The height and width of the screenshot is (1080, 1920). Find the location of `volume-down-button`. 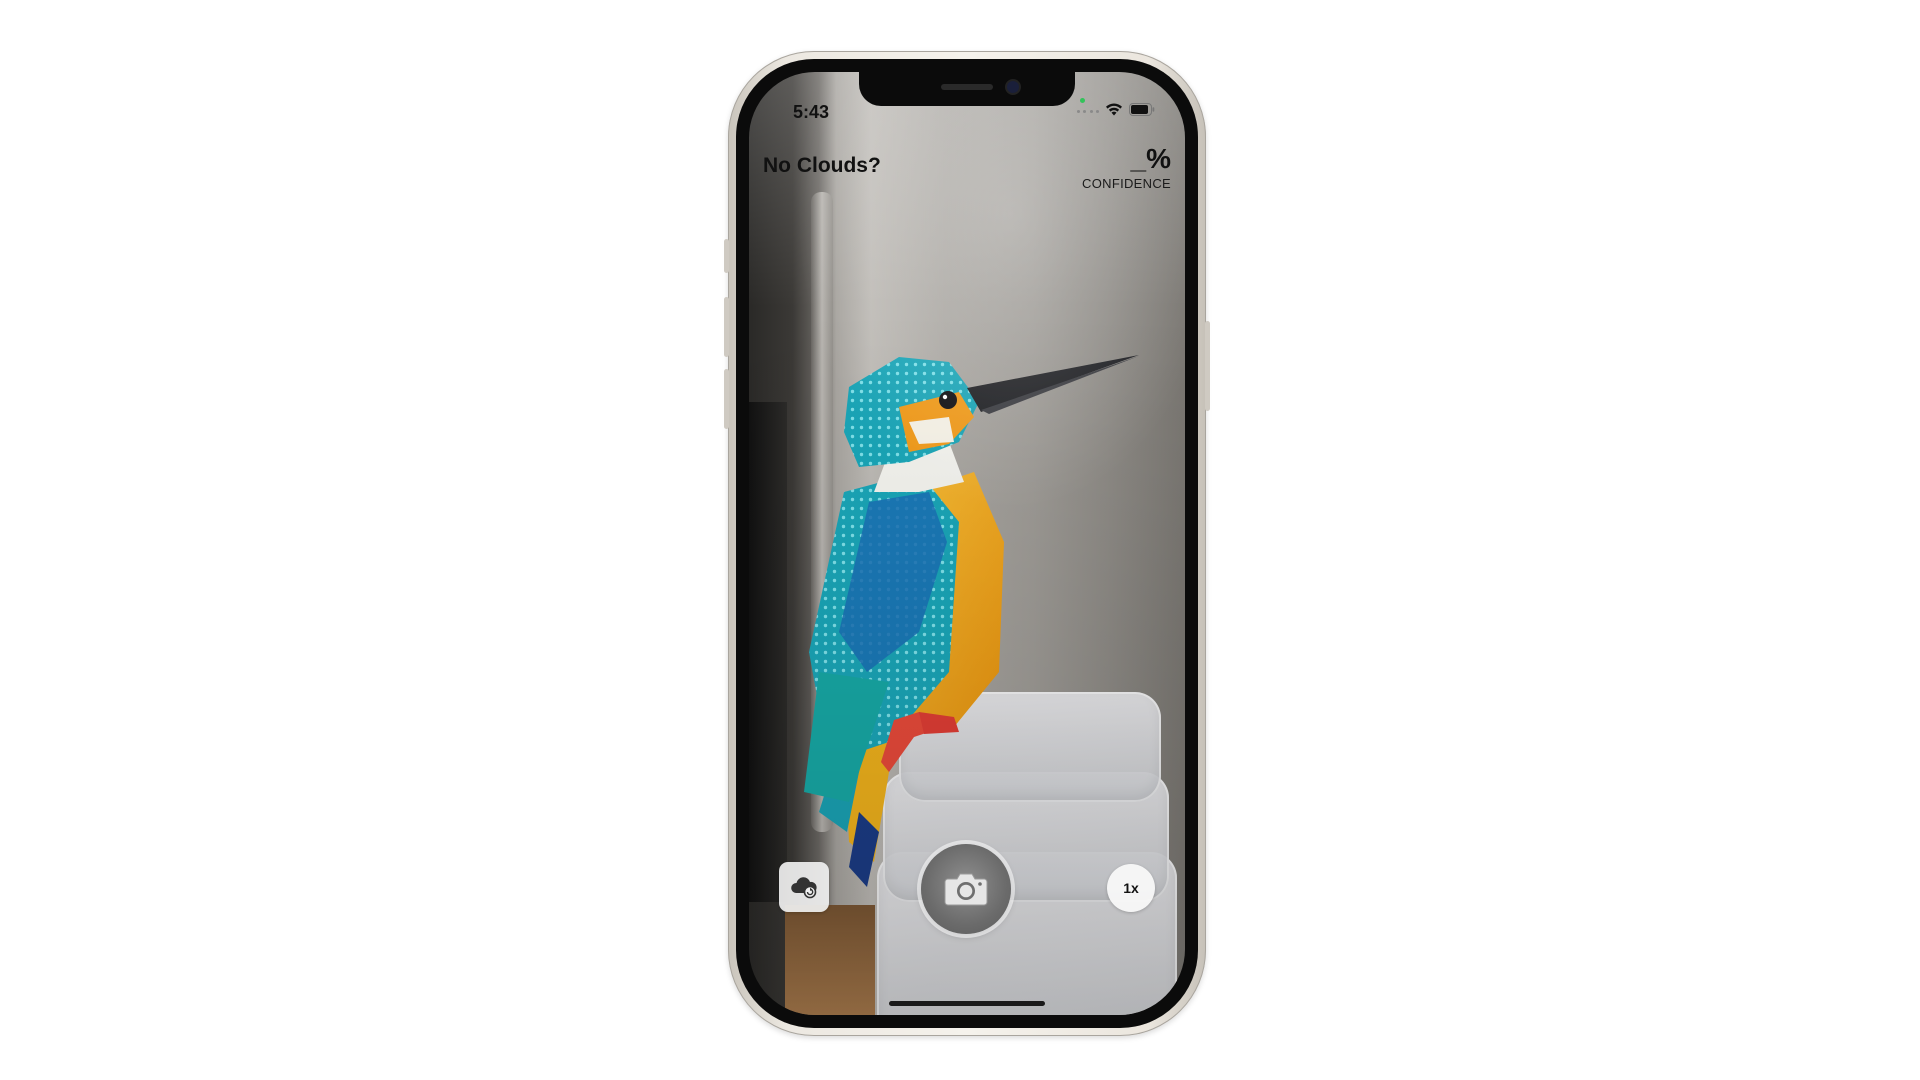

volume-down-button is located at coordinates (726, 399).